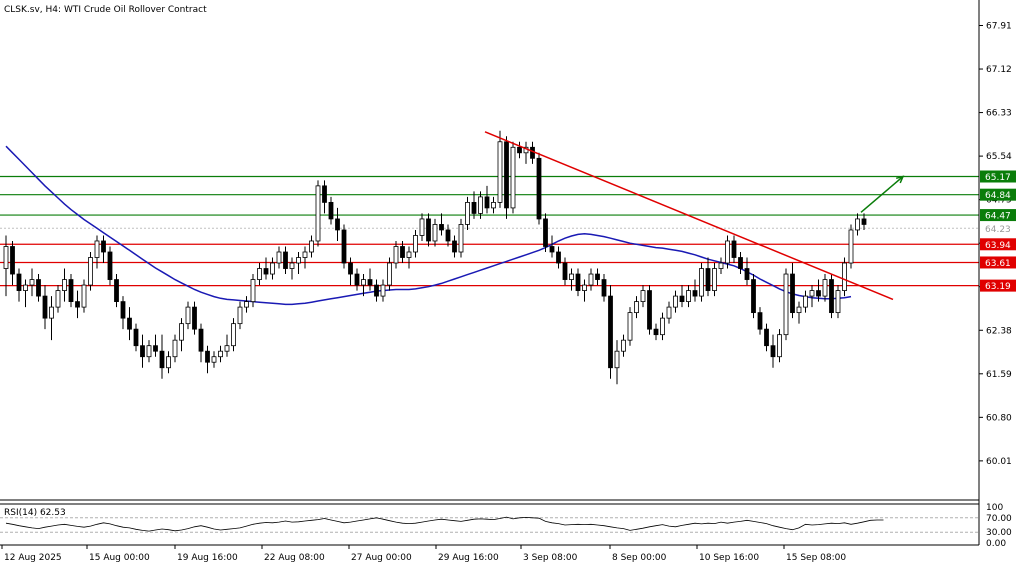 The width and height of the screenshot is (1024, 567). What do you see at coordinates (999, 375) in the screenshot?
I see `y-axis-tick-label: 61.59` at bounding box center [999, 375].